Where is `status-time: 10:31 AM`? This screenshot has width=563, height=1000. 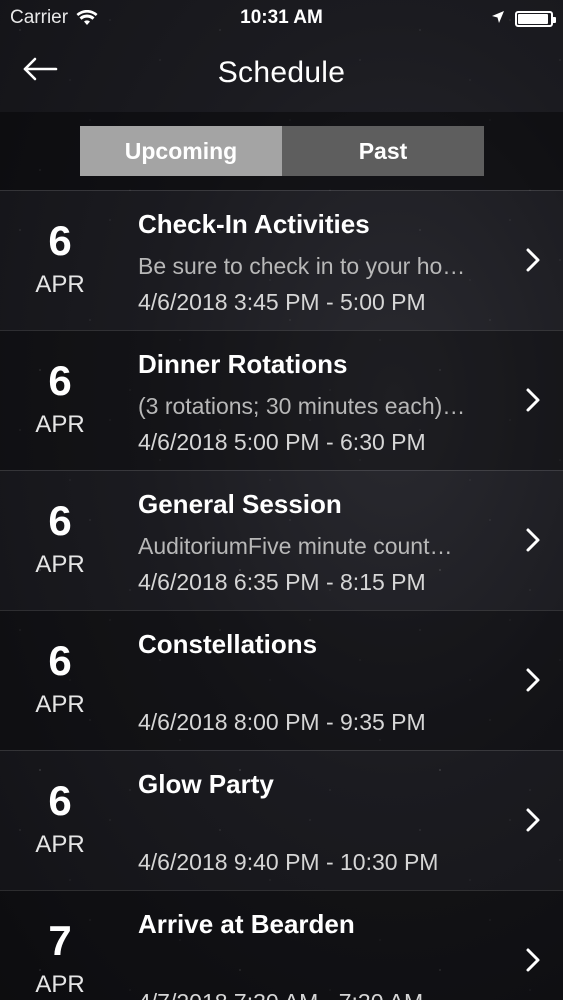 status-time: 10:31 AM is located at coordinates (281, 17).